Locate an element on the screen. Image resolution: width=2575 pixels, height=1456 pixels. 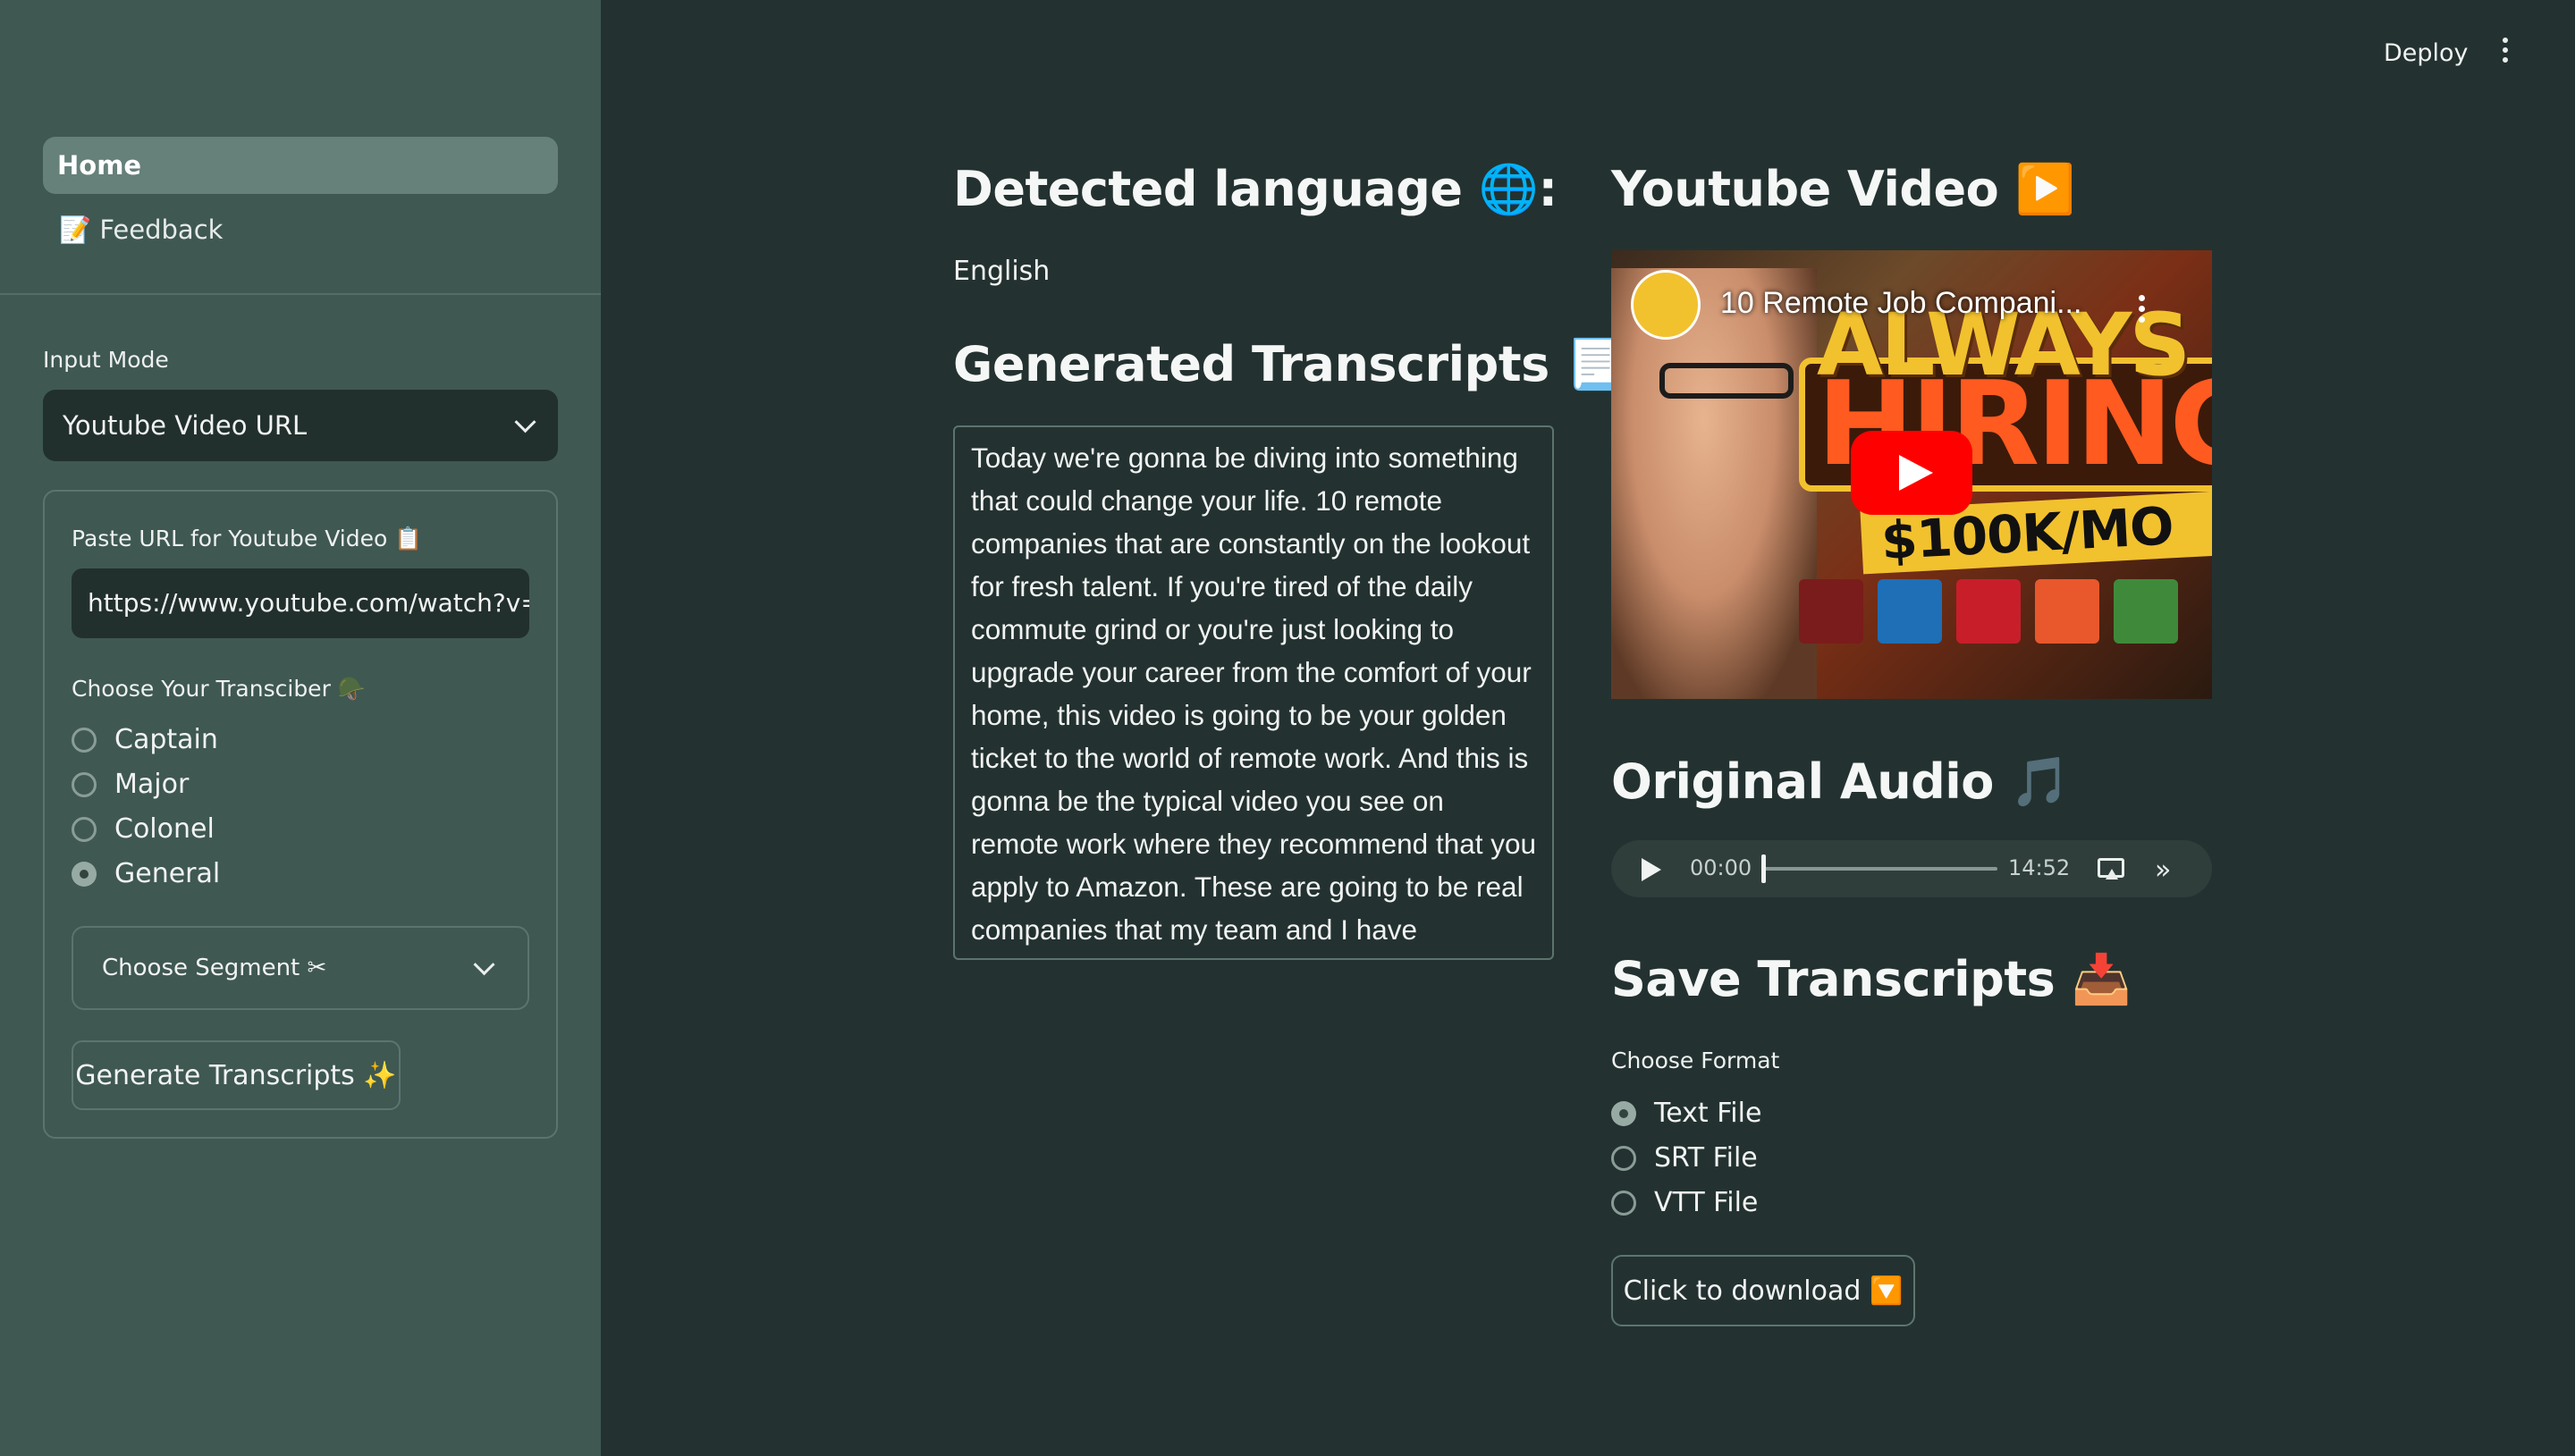
radio-label: SRT File is located at coordinates (1706, 1158).